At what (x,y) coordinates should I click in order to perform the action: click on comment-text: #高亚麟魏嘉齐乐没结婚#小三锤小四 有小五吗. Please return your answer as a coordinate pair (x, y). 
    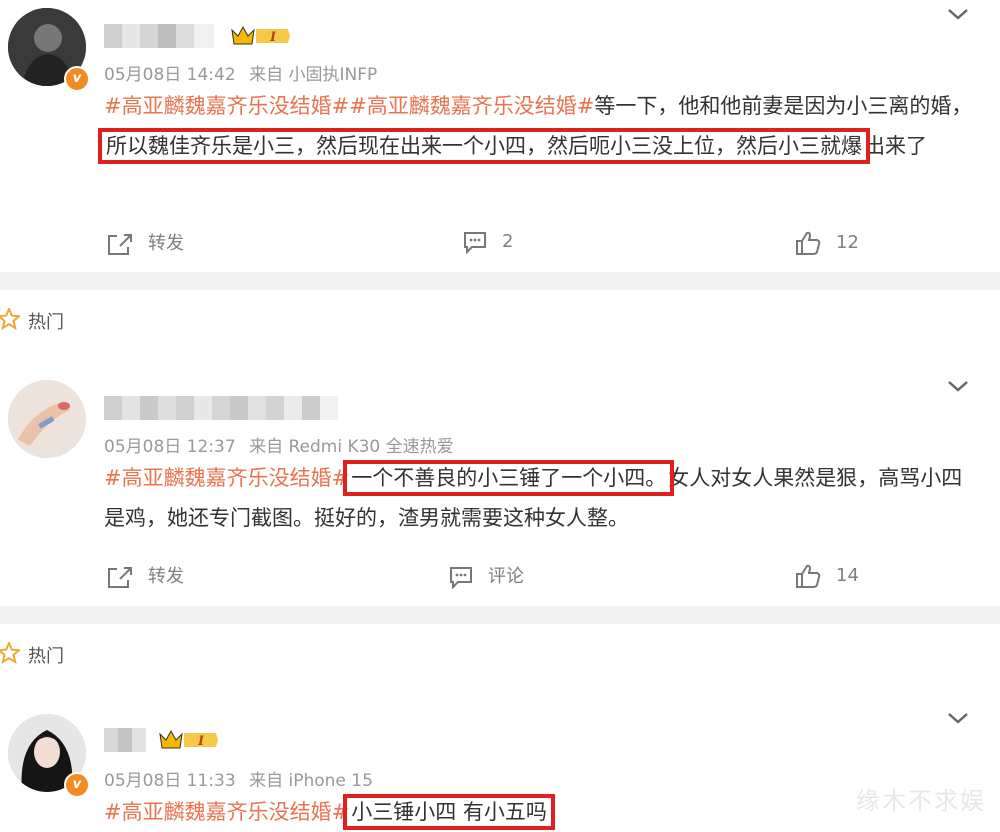
    Looking at the image, I should click on (539, 812).